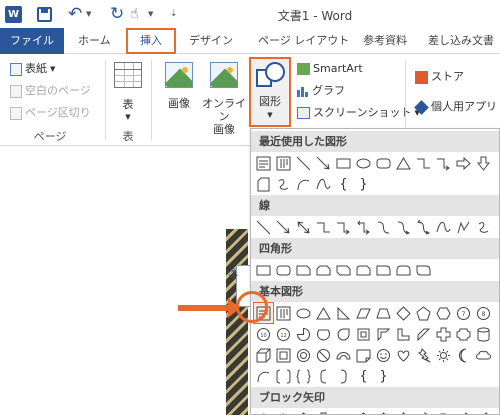  I want to click on rectangle-shape-icon, so click(343, 163).